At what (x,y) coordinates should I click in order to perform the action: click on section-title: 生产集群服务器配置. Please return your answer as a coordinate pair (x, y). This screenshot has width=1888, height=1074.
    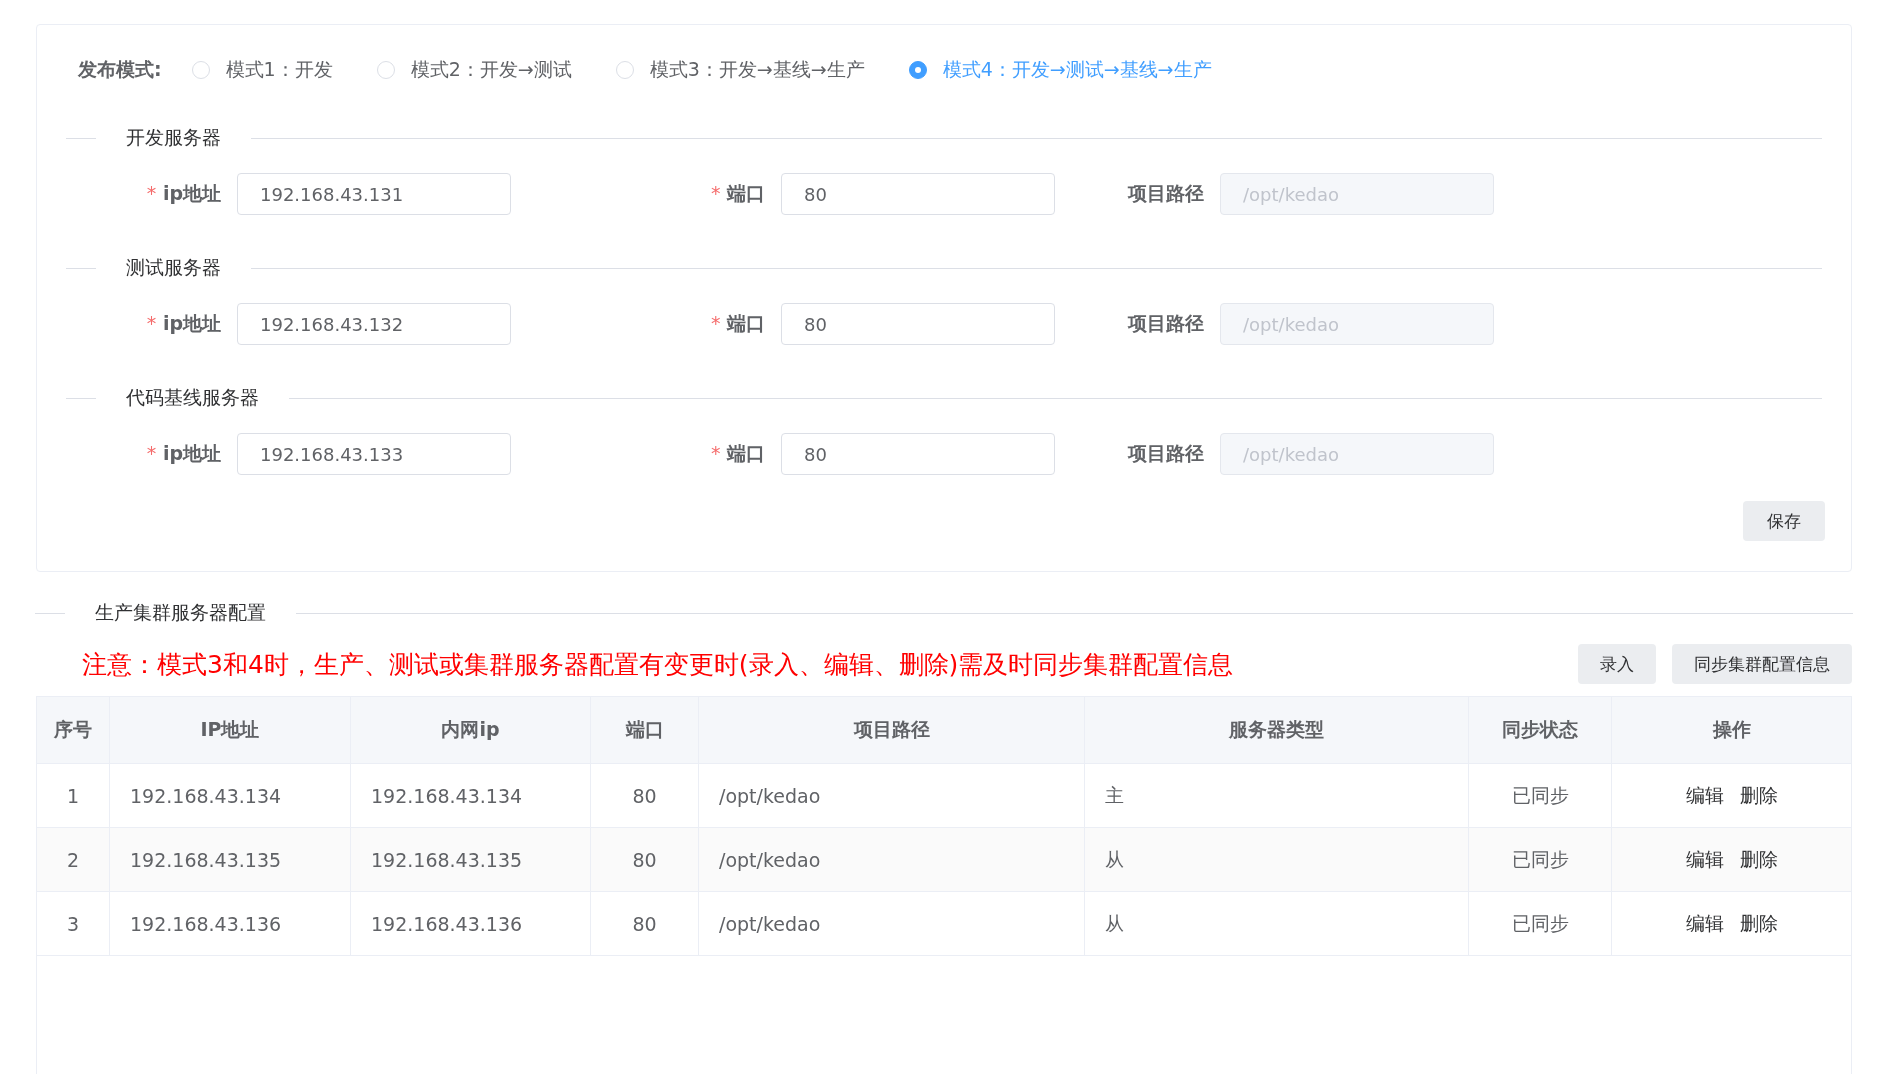
    Looking at the image, I should click on (180, 612).